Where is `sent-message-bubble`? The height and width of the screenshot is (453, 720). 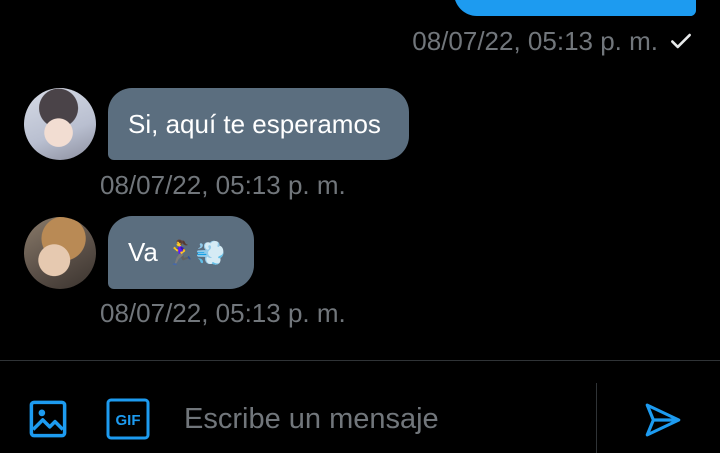 sent-message-bubble is located at coordinates (575, 8).